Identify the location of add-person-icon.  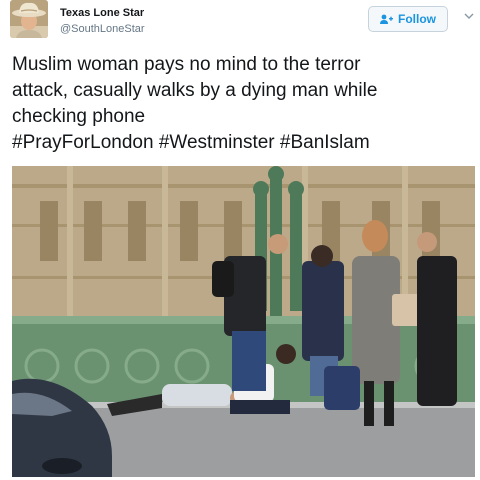
(386, 19).